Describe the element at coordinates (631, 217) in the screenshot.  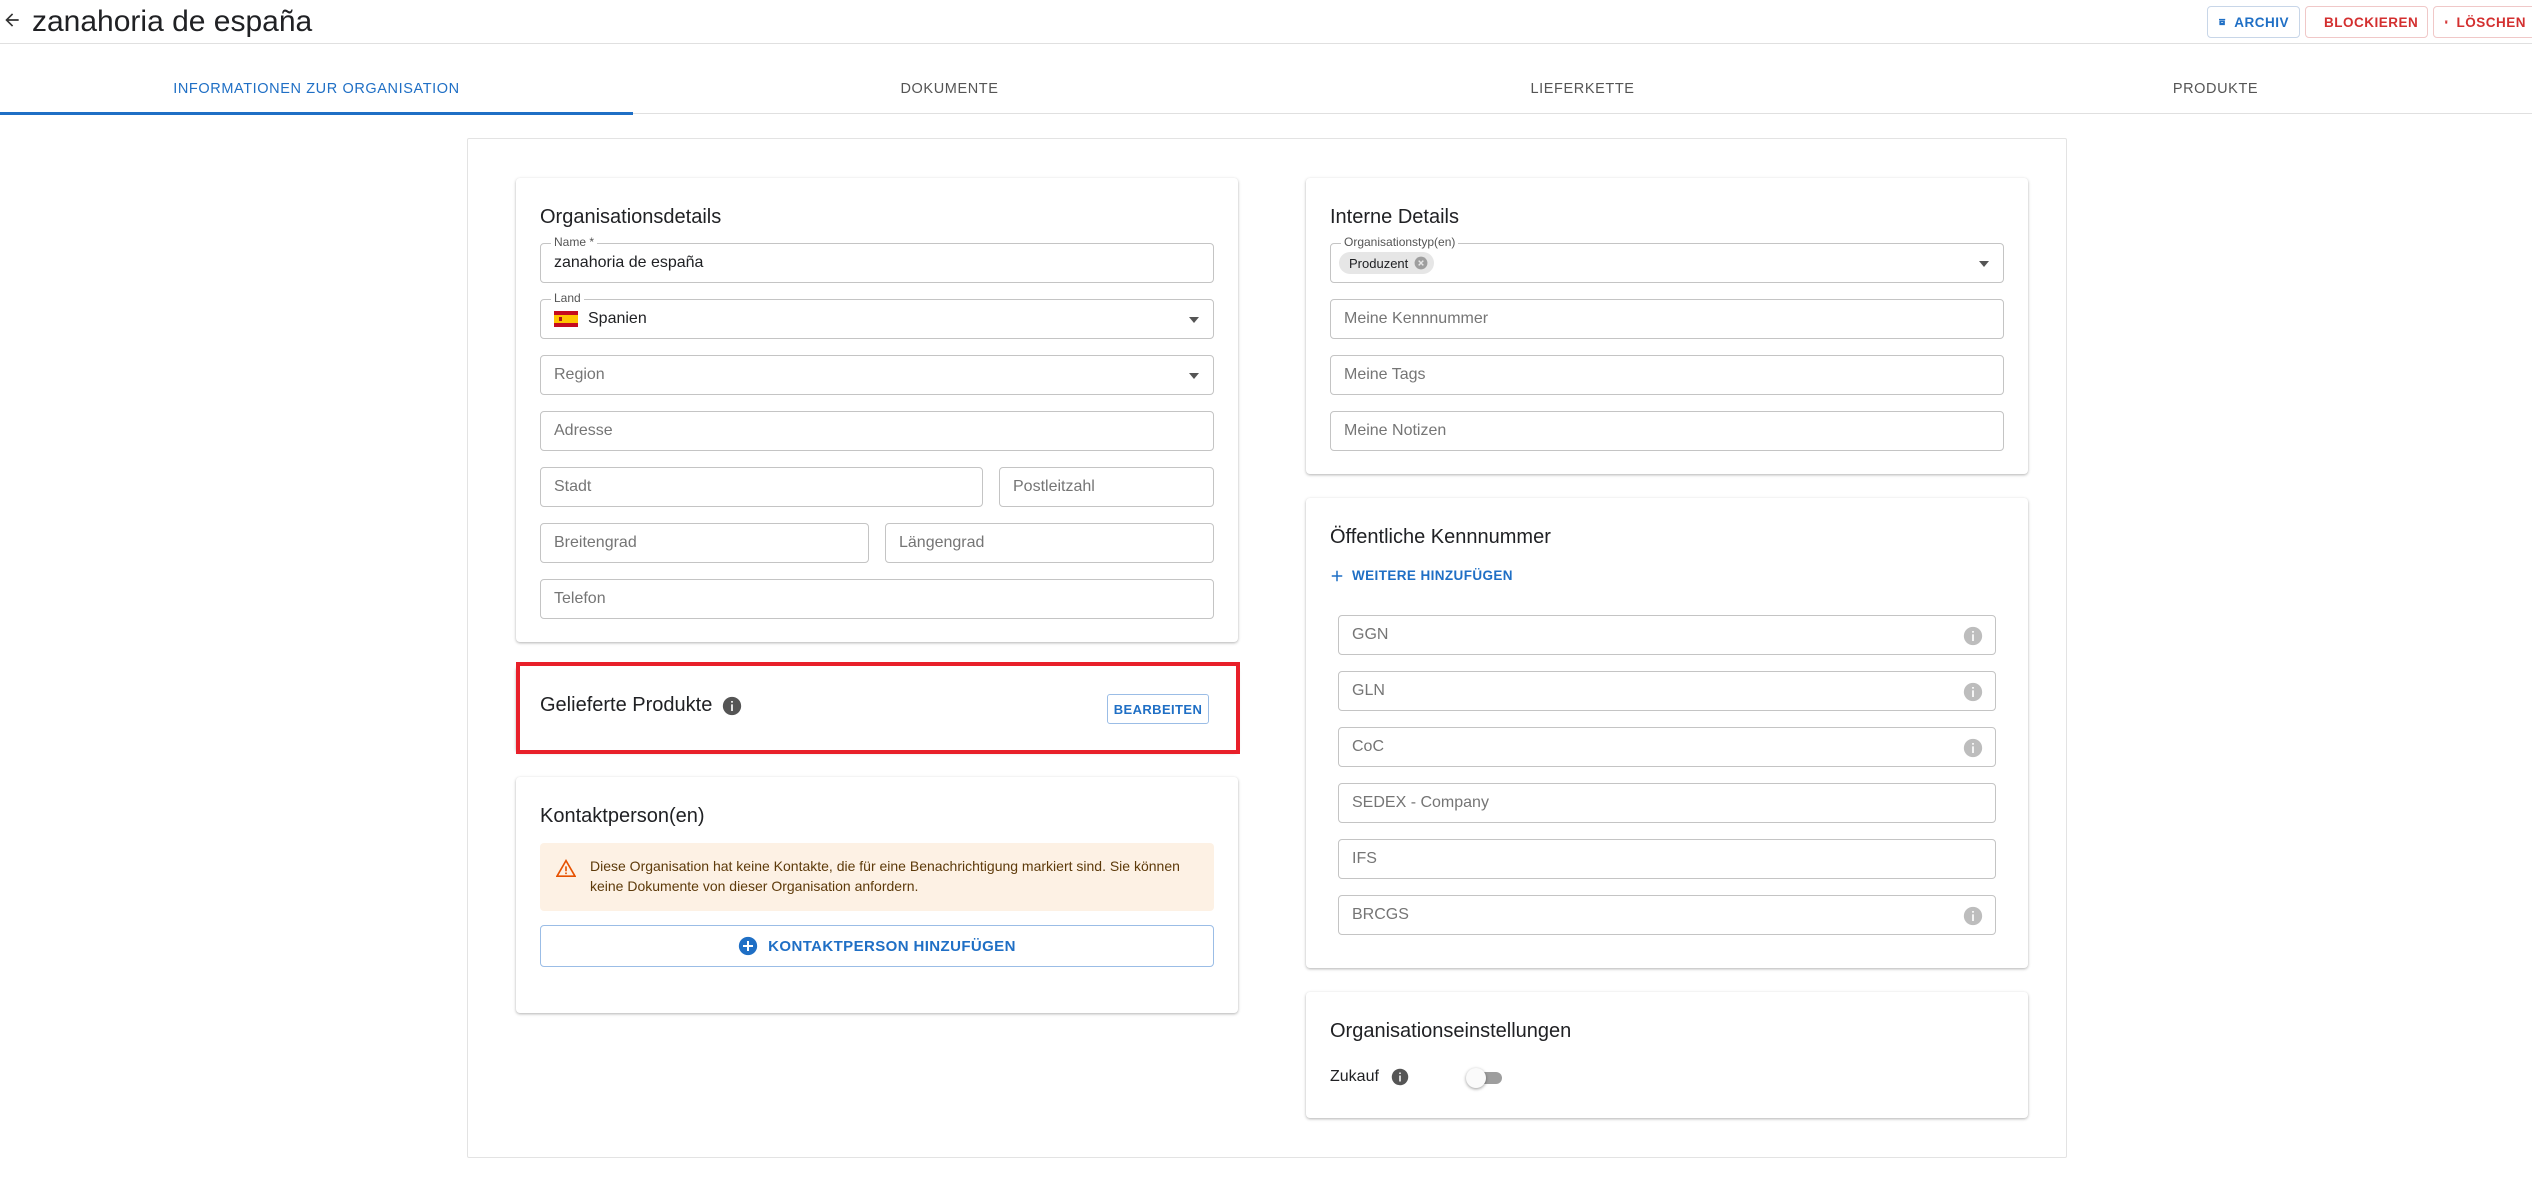
I see `org-details-title: Organisationsdetails` at that location.